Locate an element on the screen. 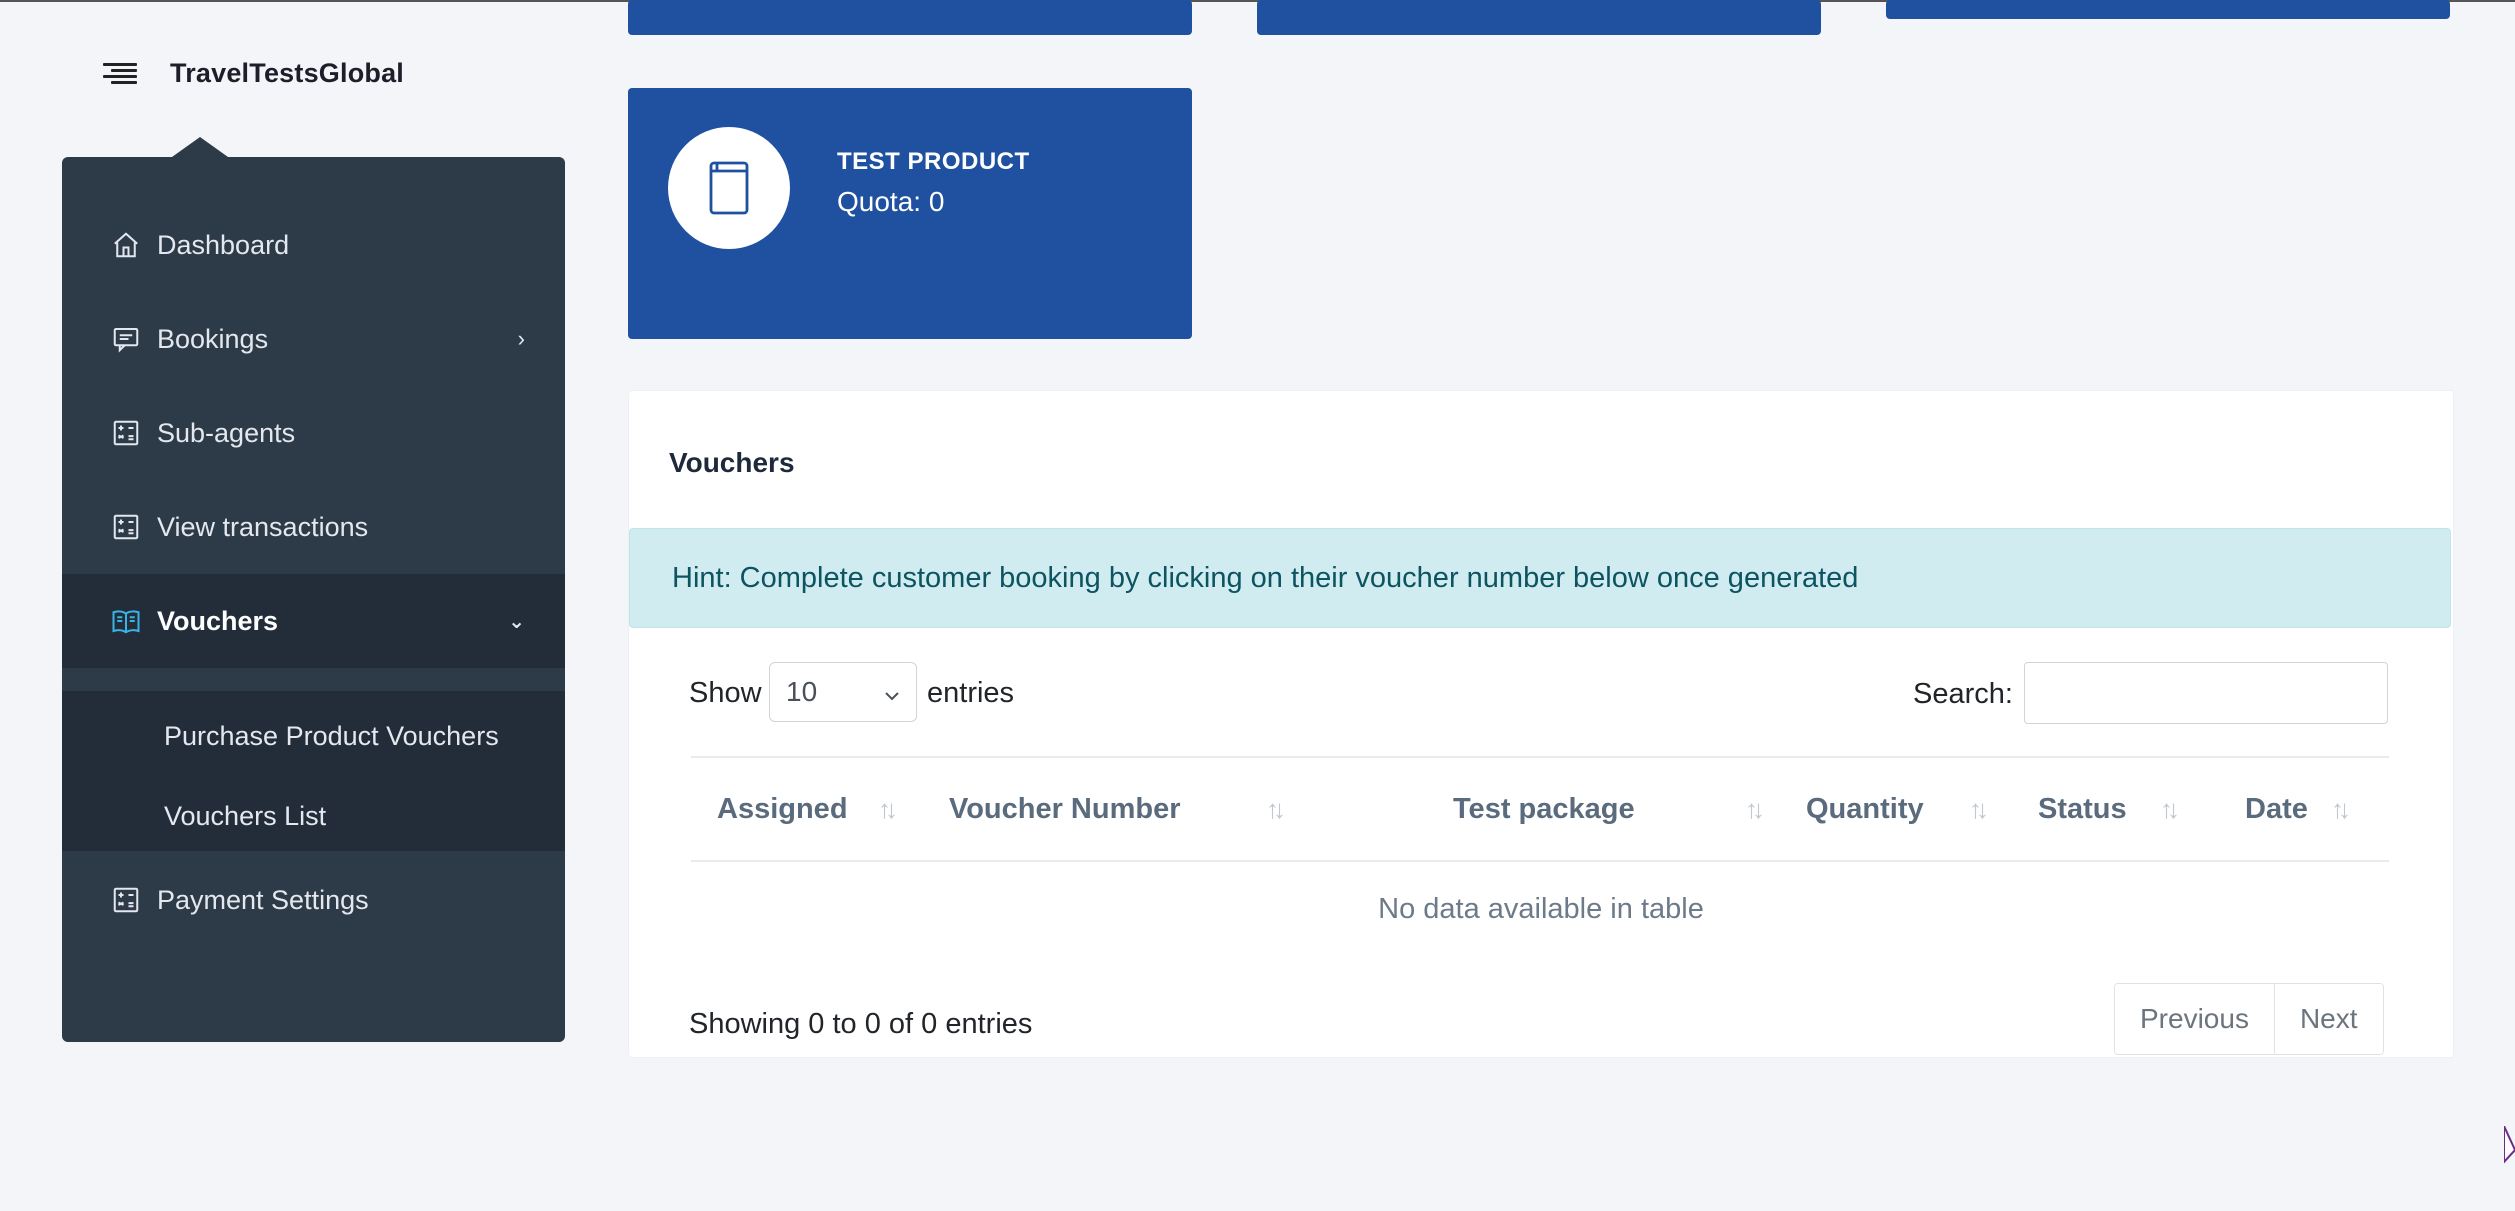  brand-name: TravelTestsGlobal is located at coordinates (287, 72).